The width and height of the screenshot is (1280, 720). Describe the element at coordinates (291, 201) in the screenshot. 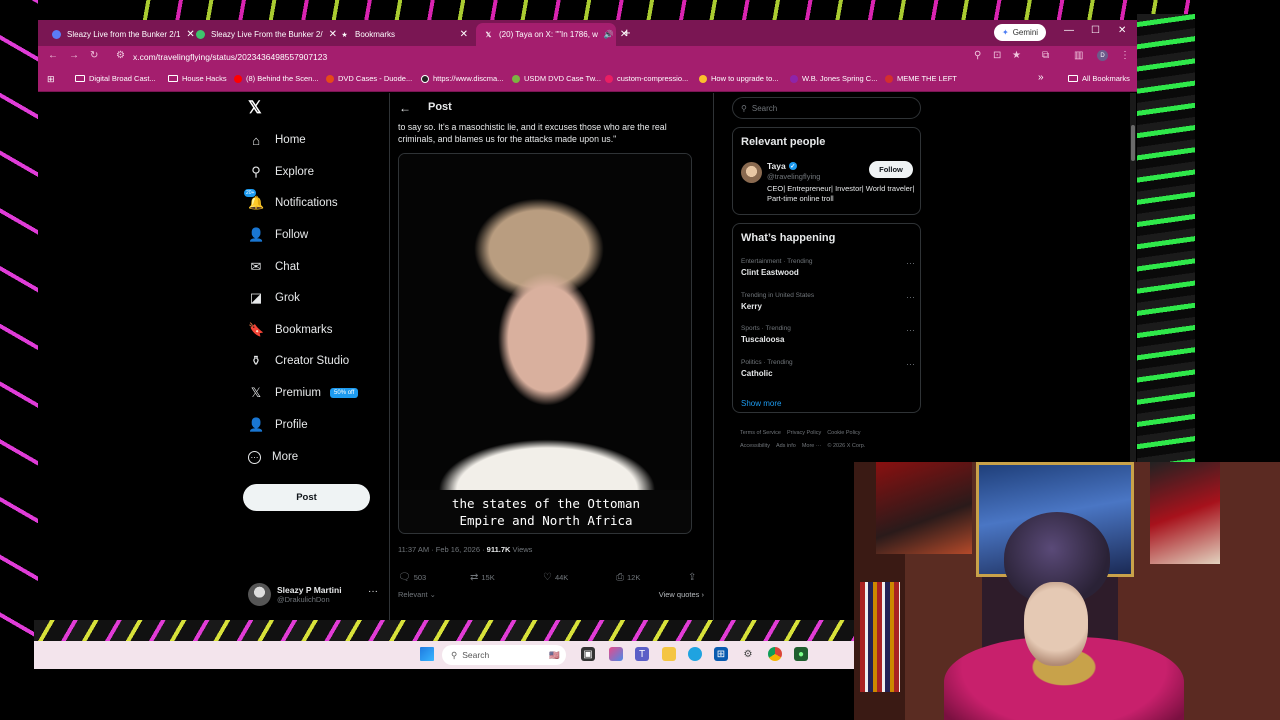

I see `nav-notifications: 🔔 20+ Notifications` at that location.